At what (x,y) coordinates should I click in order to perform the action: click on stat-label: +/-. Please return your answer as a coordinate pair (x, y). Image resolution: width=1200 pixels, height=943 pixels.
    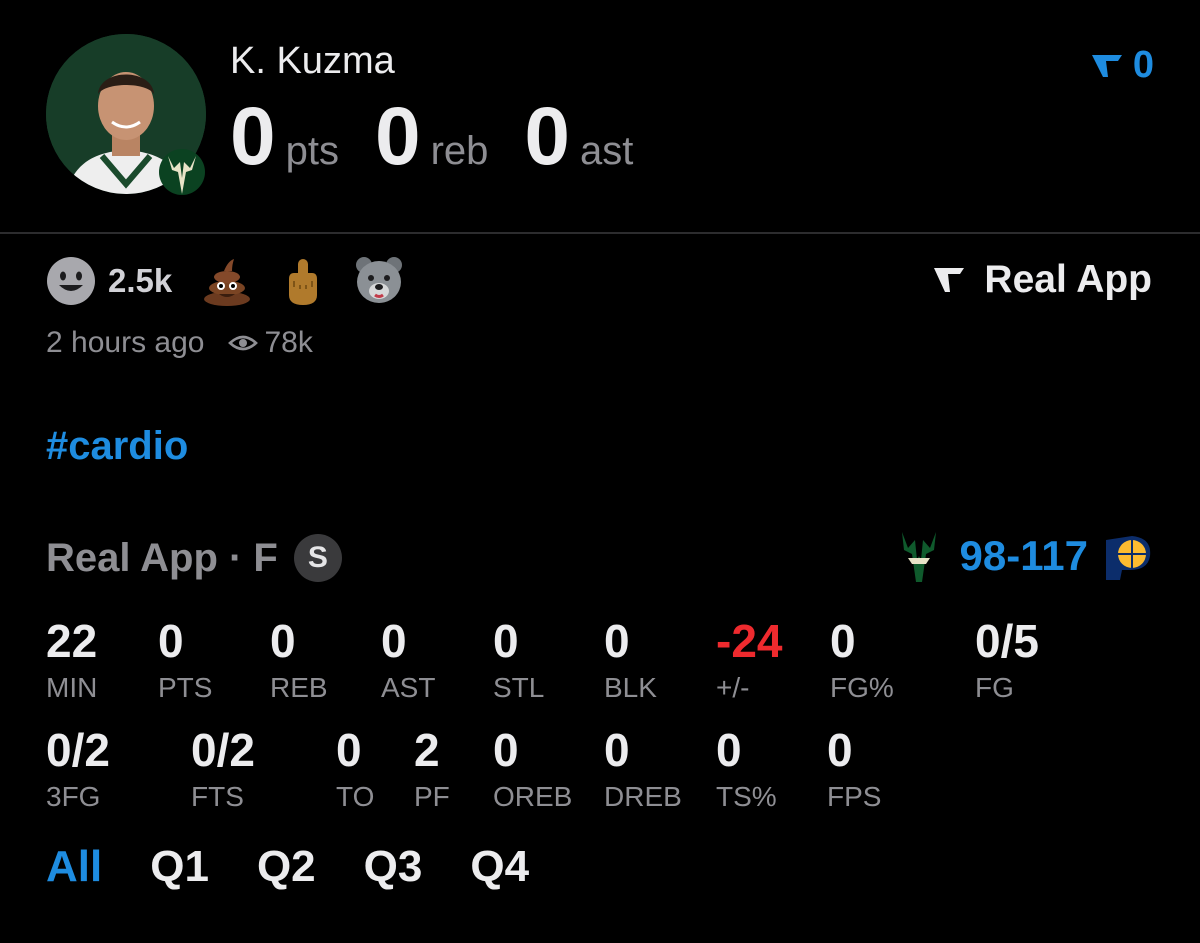
    Looking at the image, I should click on (733, 687).